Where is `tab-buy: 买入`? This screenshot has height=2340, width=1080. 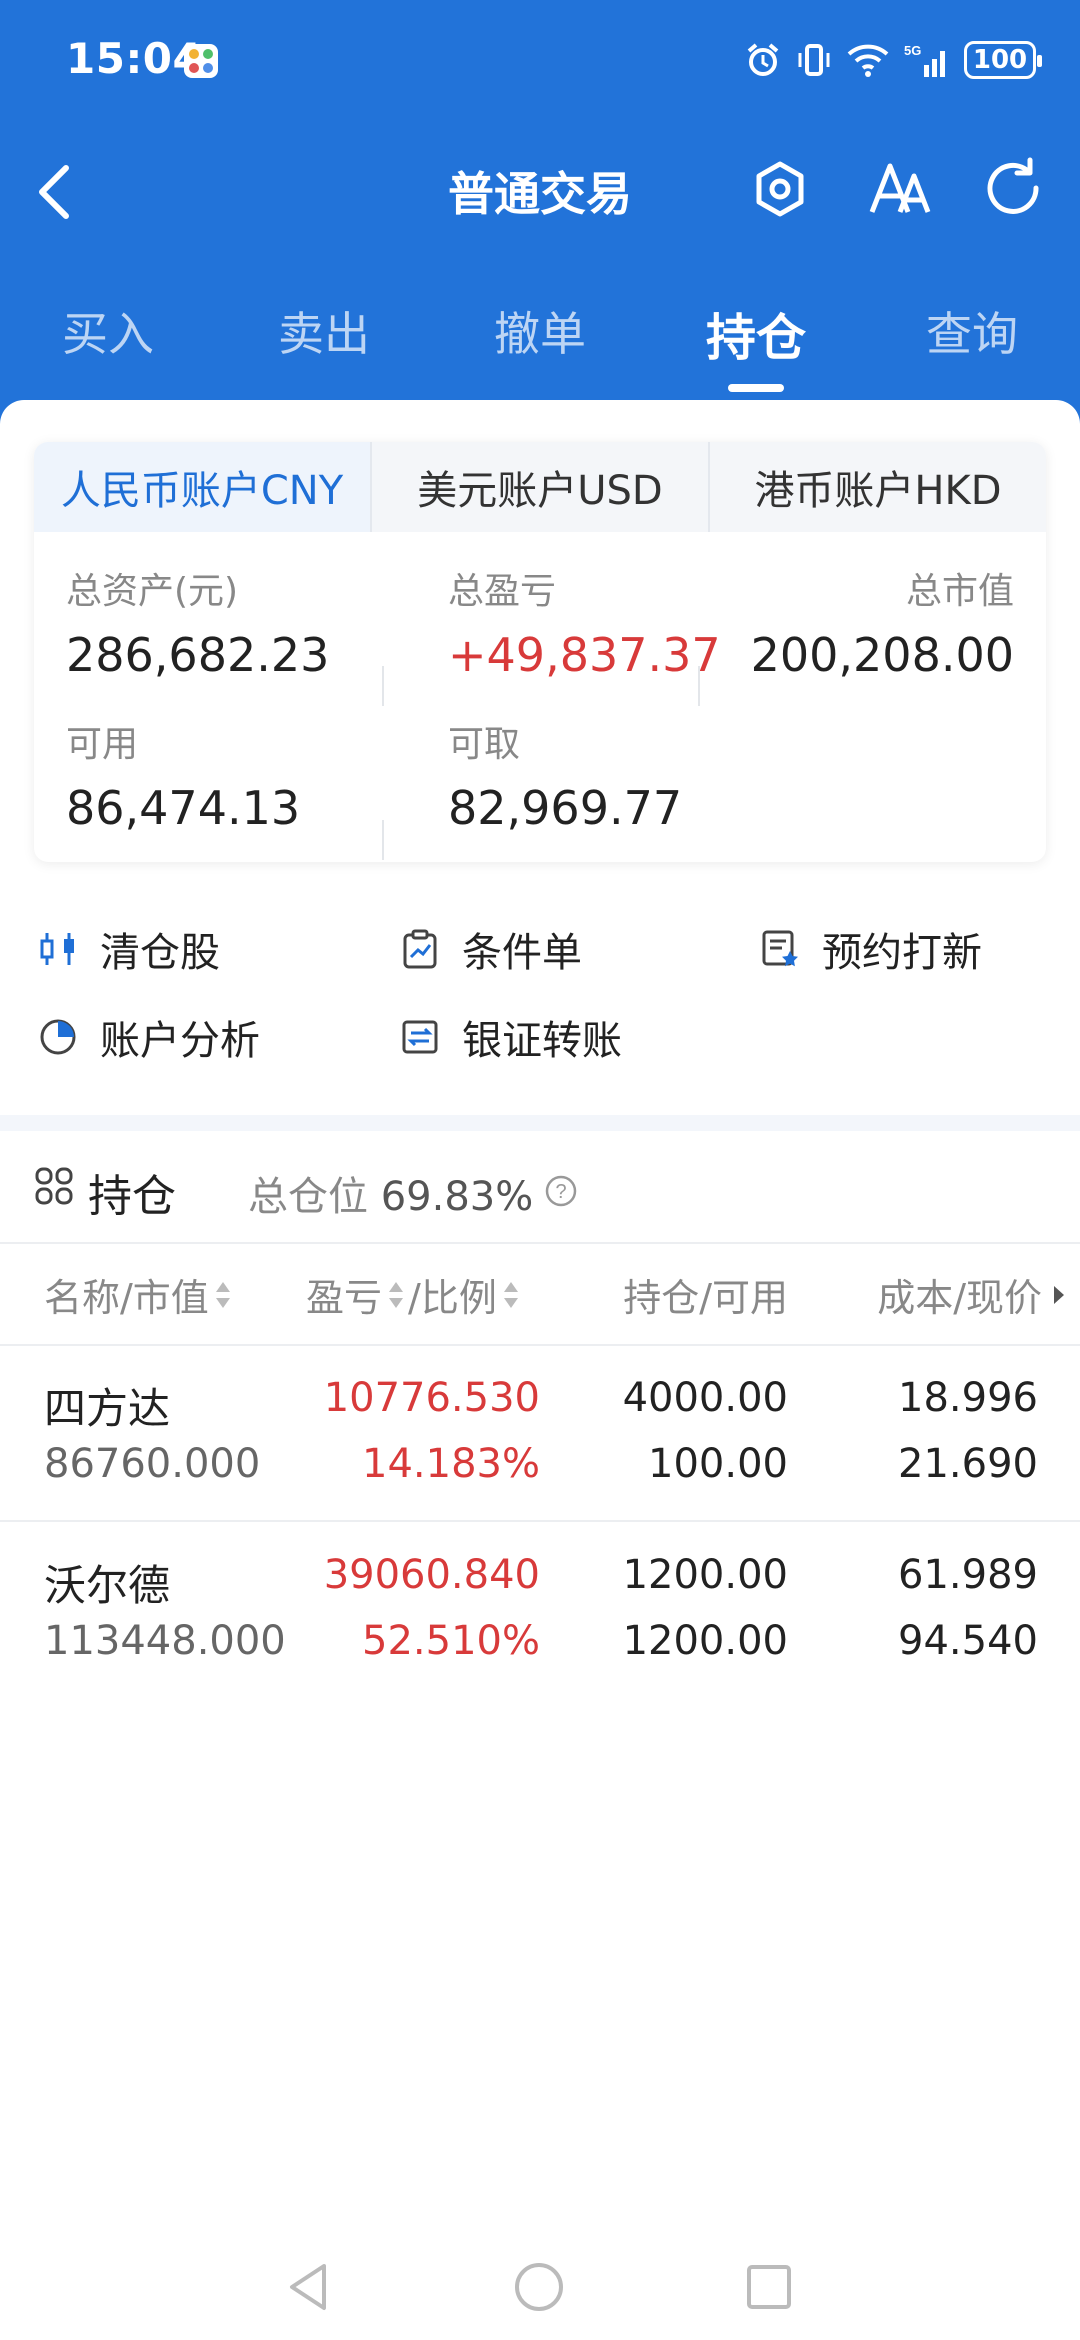
tab-buy: 买入 is located at coordinates (108, 345).